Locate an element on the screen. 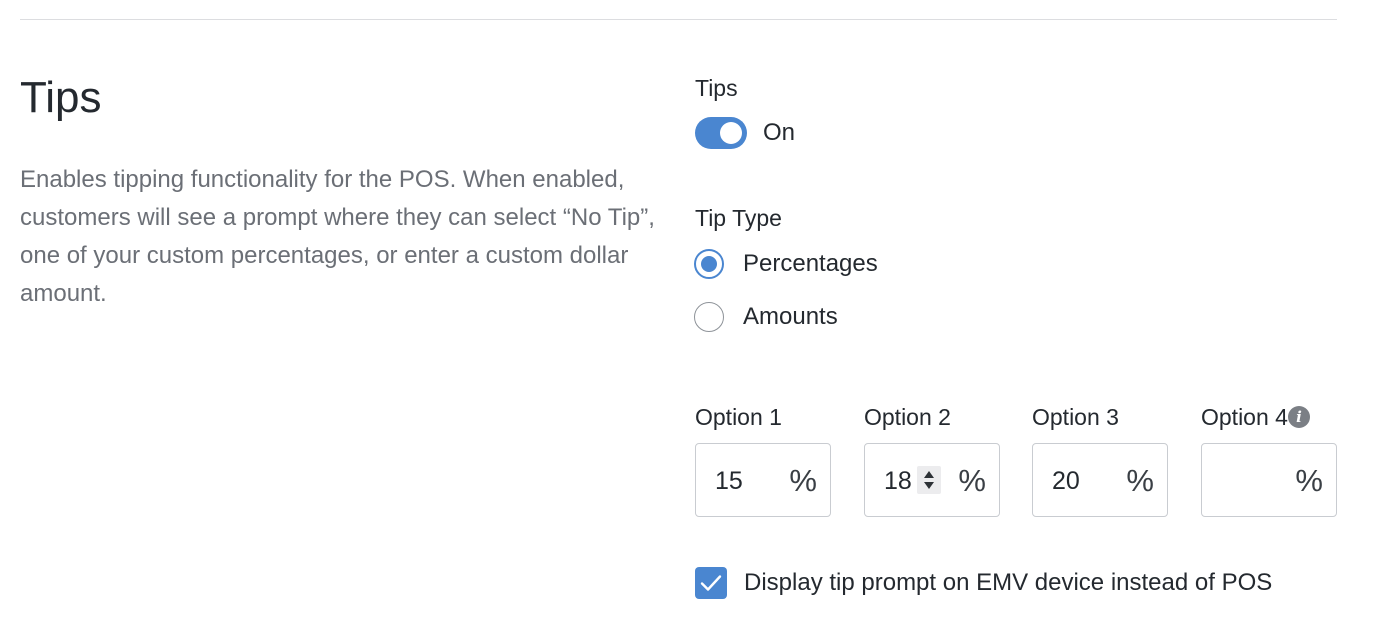 The height and width of the screenshot is (626, 1376). radio-percentages: Percentages is located at coordinates (786, 264).